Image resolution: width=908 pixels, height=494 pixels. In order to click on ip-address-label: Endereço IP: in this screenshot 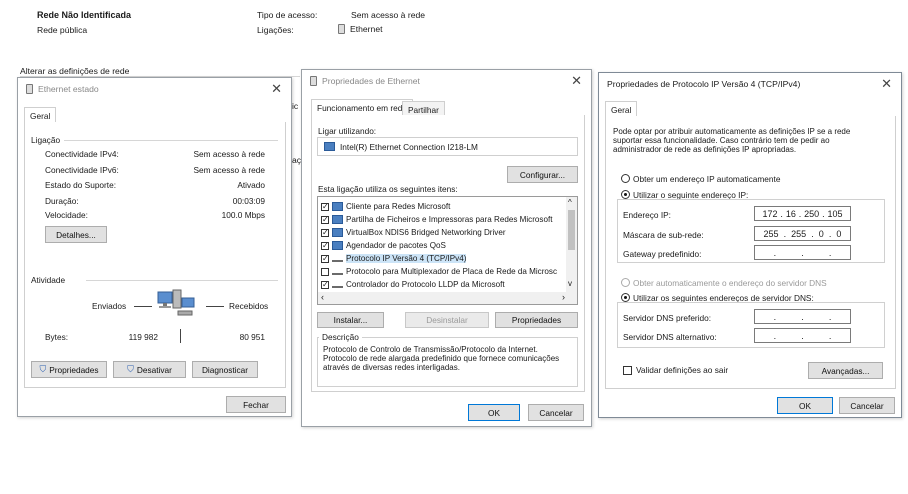, I will do `click(647, 215)`.